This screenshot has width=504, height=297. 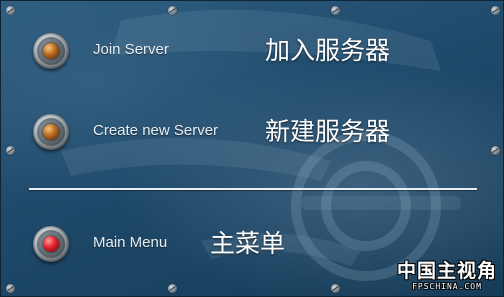 I want to click on menu-item-label-en: Join Server, so click(x=131, y=49).